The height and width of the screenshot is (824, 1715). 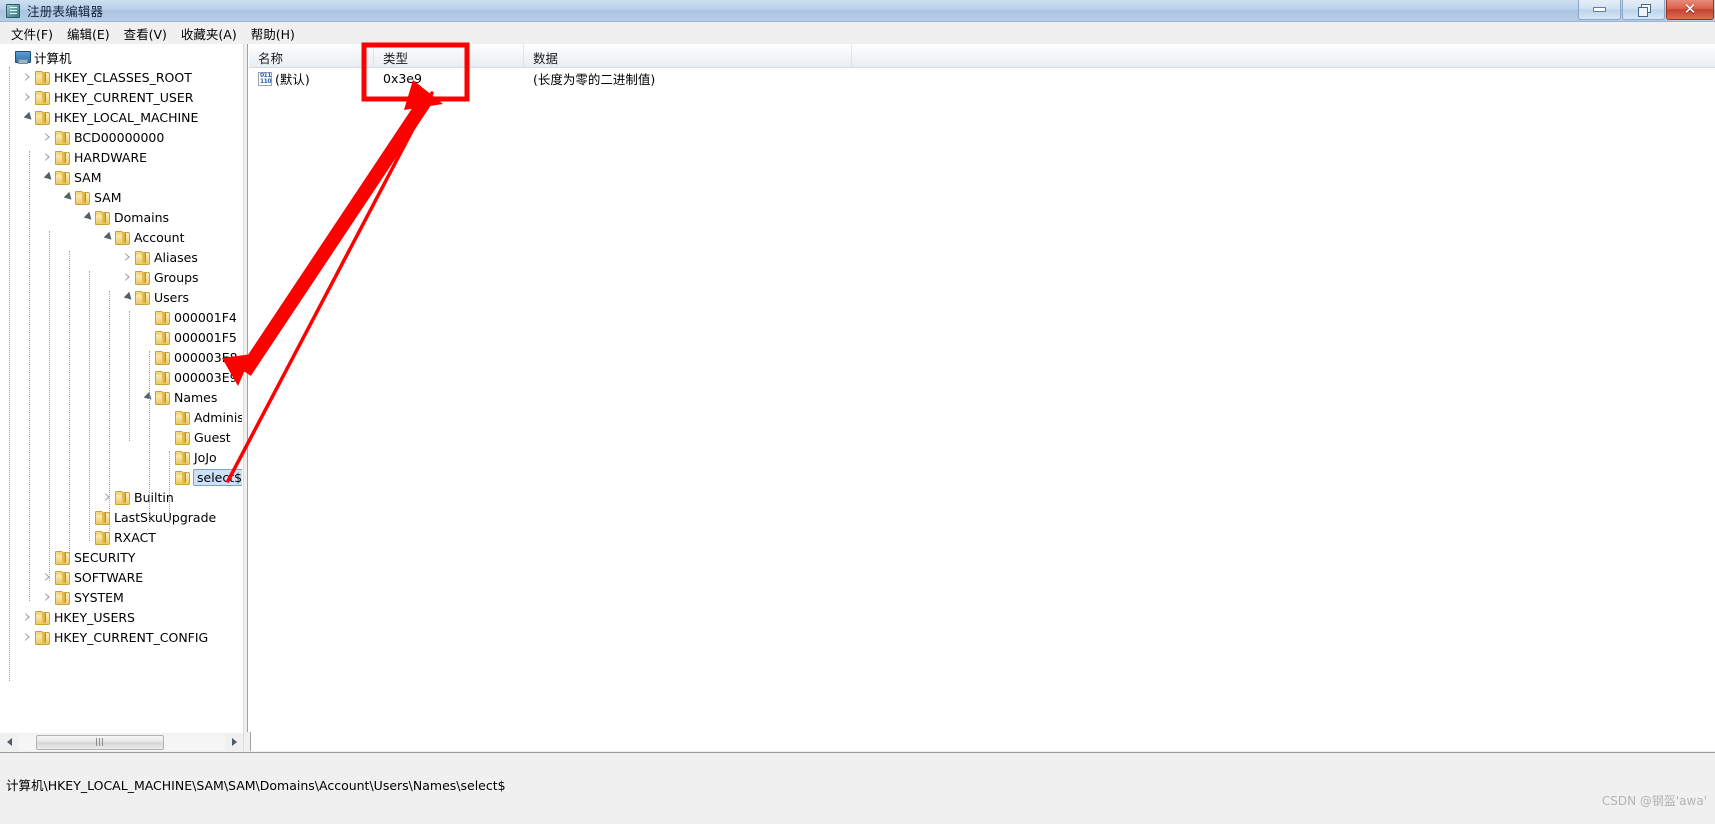 I want to click on scrollbar-track, so click(x=121, y=742).